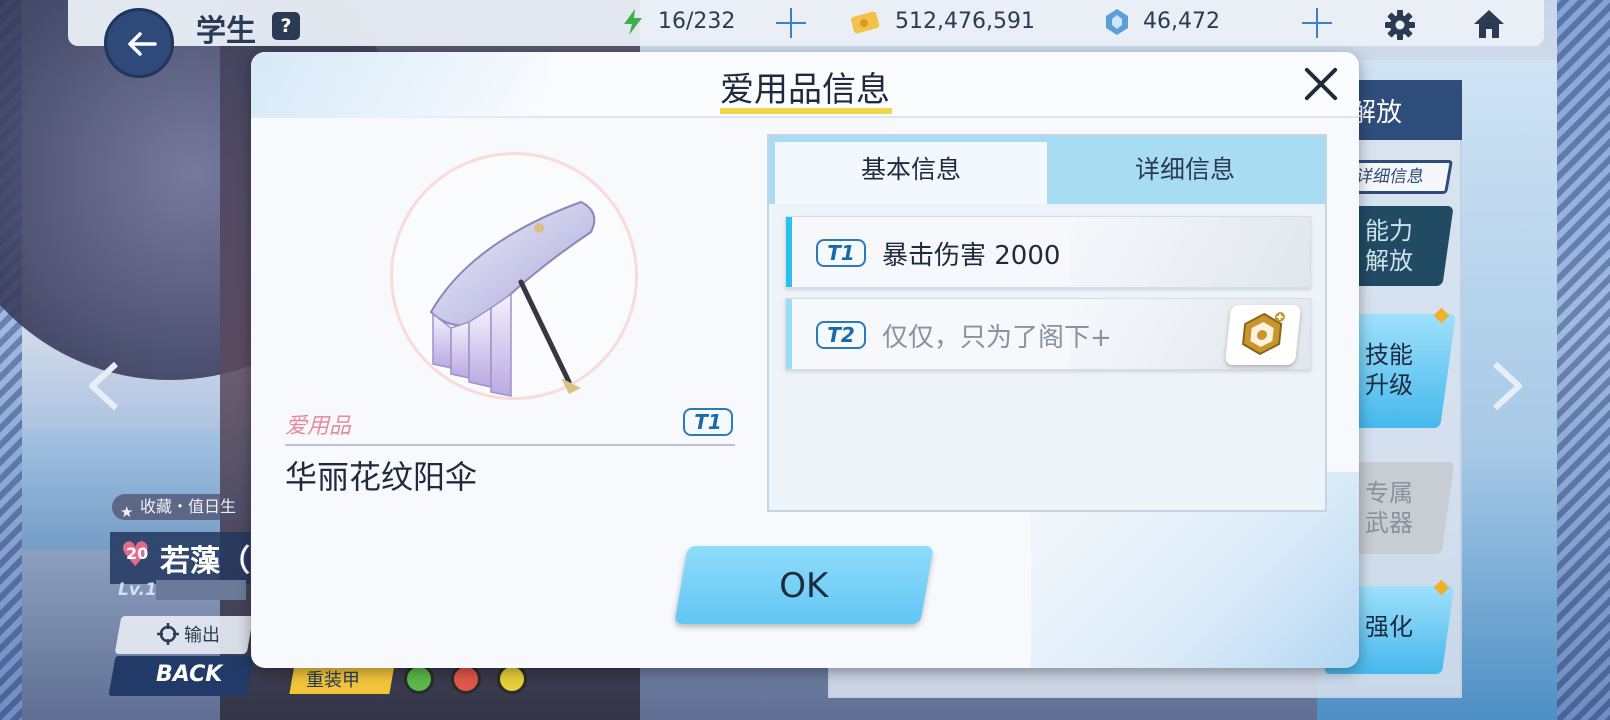 This screenshot has width=1610, height=720. Describe the element at coordinates (841, 335) in the screenshot. I see `effect-tier-badge: T2` at that location.